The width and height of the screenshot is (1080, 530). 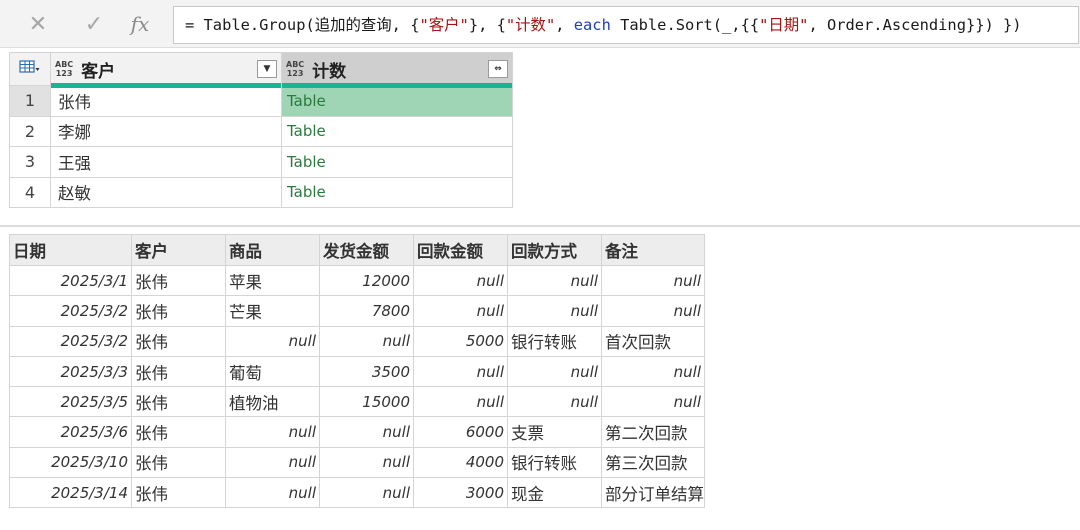 What do you see at coordinates (98, 71) in the screenshot?
I see `column-header-label: 客户` at bounding box center [98, 71].